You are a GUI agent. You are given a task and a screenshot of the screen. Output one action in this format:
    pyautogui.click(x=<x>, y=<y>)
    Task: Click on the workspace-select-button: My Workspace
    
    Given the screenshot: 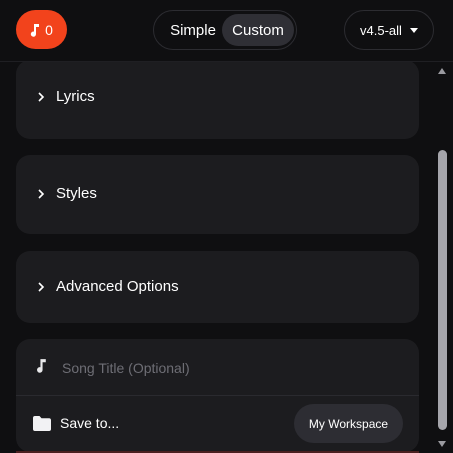 What is the action you would take?
    pyautogui.click(x=348, y=423)
    